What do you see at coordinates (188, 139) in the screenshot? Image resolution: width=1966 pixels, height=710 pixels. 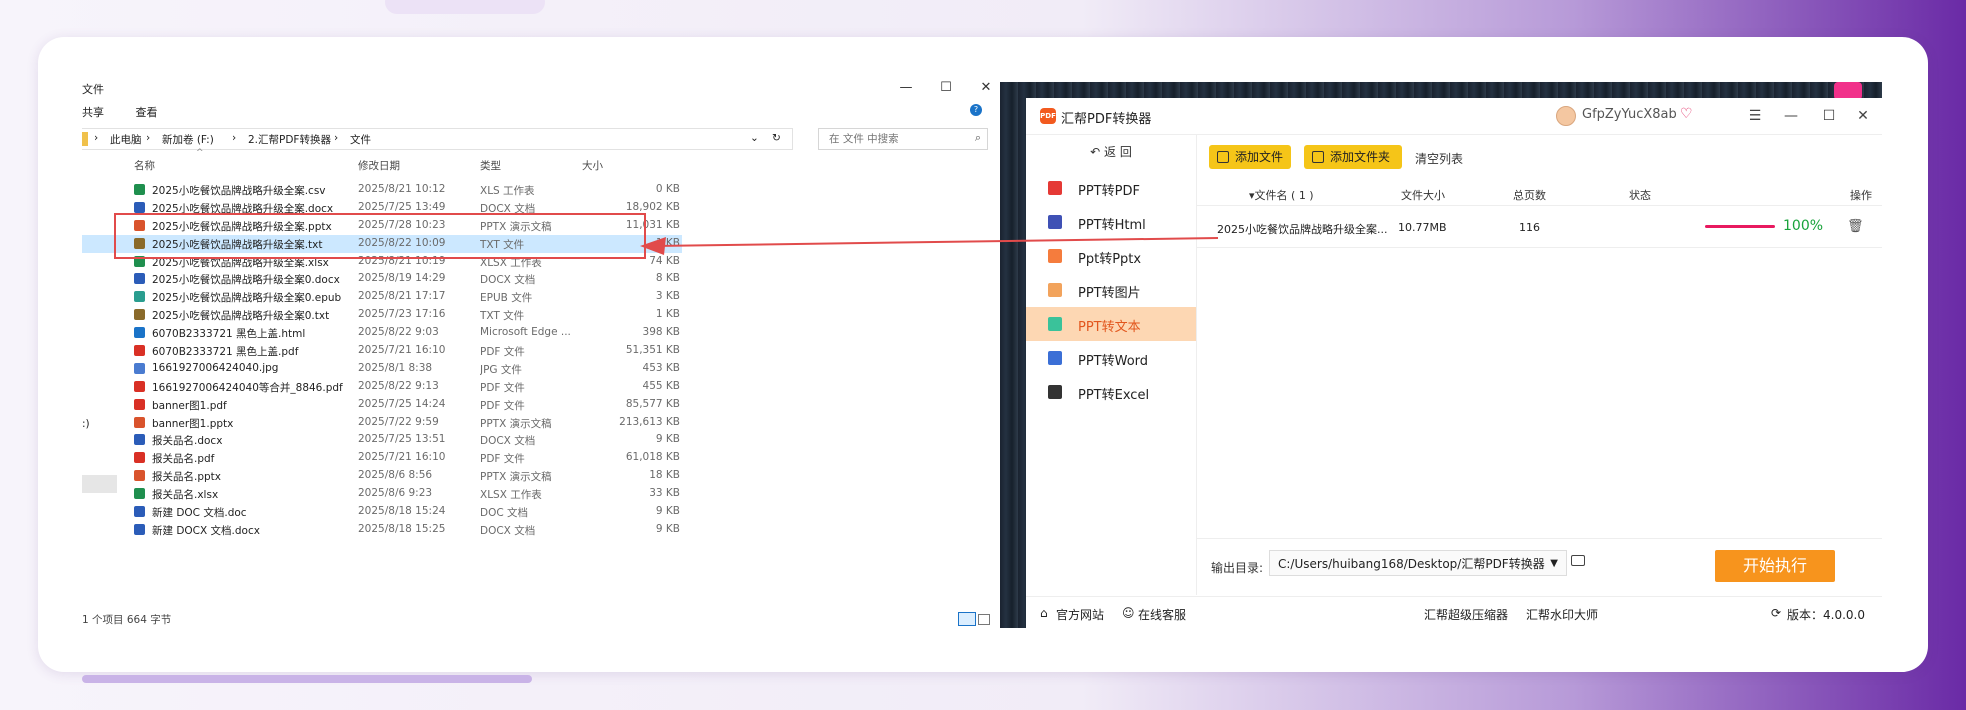 I see `breadcrumb-drive: 新加卷 (F:)` at bounding box center [188, 139].